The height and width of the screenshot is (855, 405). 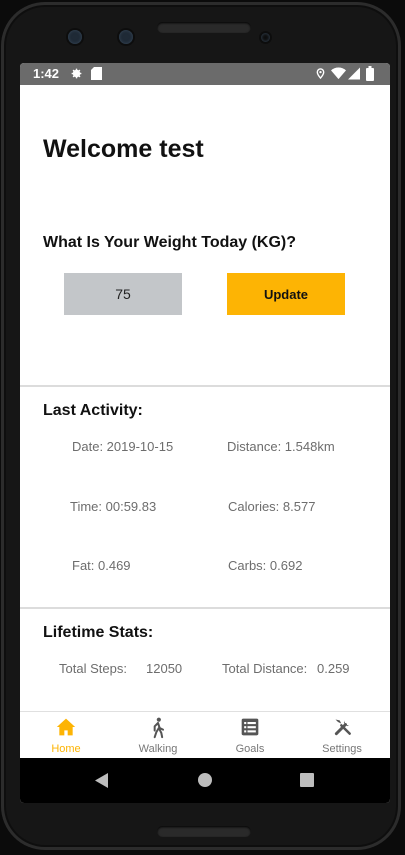 What do you see at coordinates (76, 75) in the screenshot?
I see `gear-icon` at bounding box center [76, 75].